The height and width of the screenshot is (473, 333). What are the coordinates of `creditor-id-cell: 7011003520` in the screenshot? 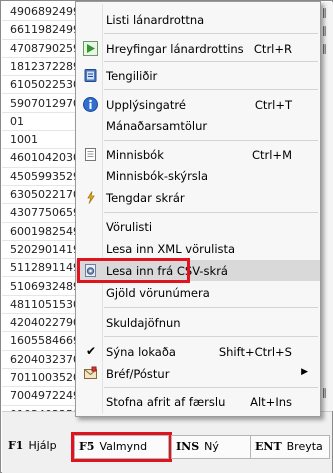 It's located at (45, 377).